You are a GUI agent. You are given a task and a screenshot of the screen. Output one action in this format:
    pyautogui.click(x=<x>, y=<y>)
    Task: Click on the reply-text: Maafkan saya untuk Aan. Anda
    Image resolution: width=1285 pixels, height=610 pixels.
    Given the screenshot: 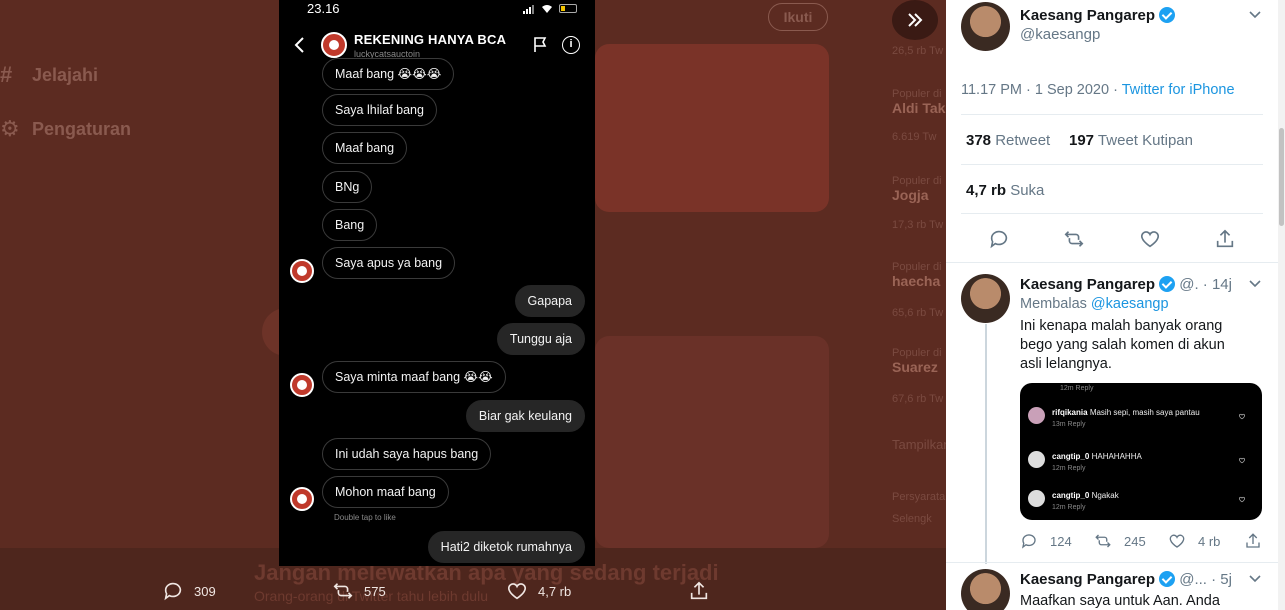 What is the action you would take?
    pyautogui.click(x=1120, y=601)
    